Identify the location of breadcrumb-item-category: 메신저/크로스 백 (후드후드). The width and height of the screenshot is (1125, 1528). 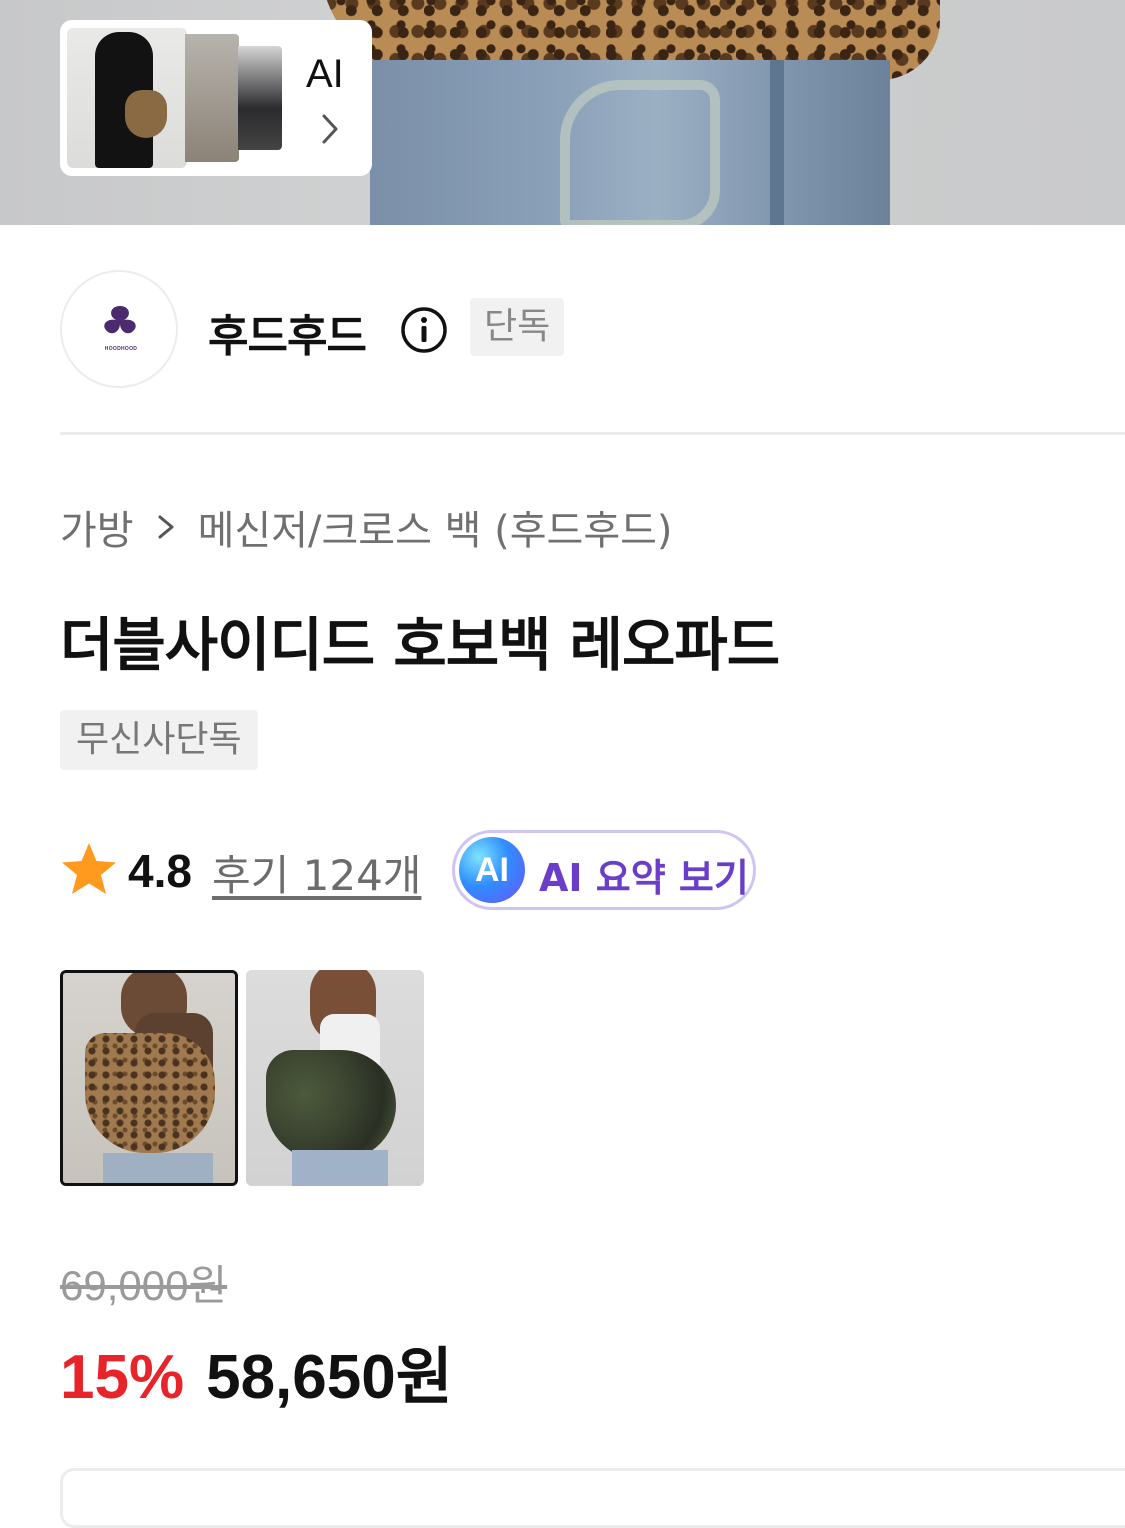
(435, 527).